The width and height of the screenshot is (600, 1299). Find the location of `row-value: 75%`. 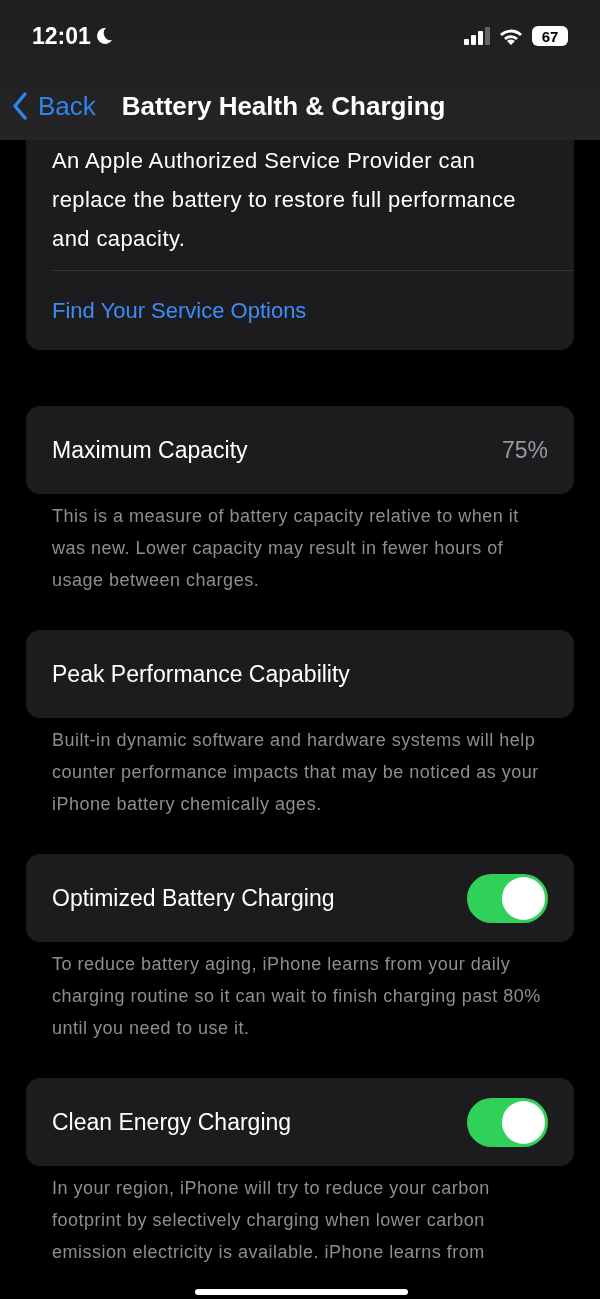

row-value: 75% is located at coordinates (524, 450).